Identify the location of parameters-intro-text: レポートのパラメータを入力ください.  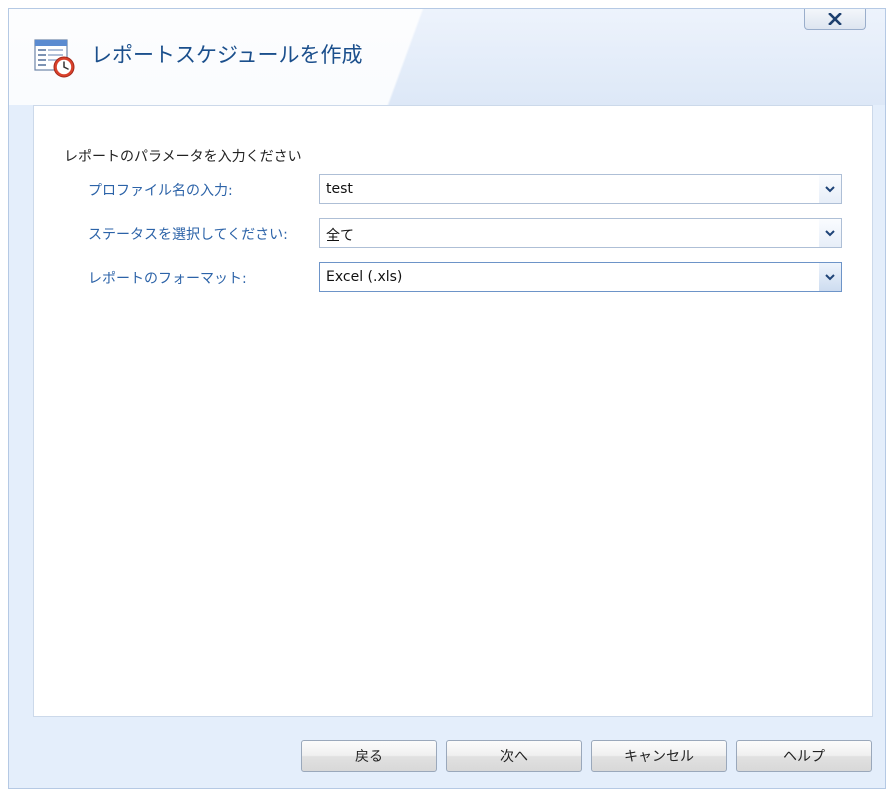
(183, 157).